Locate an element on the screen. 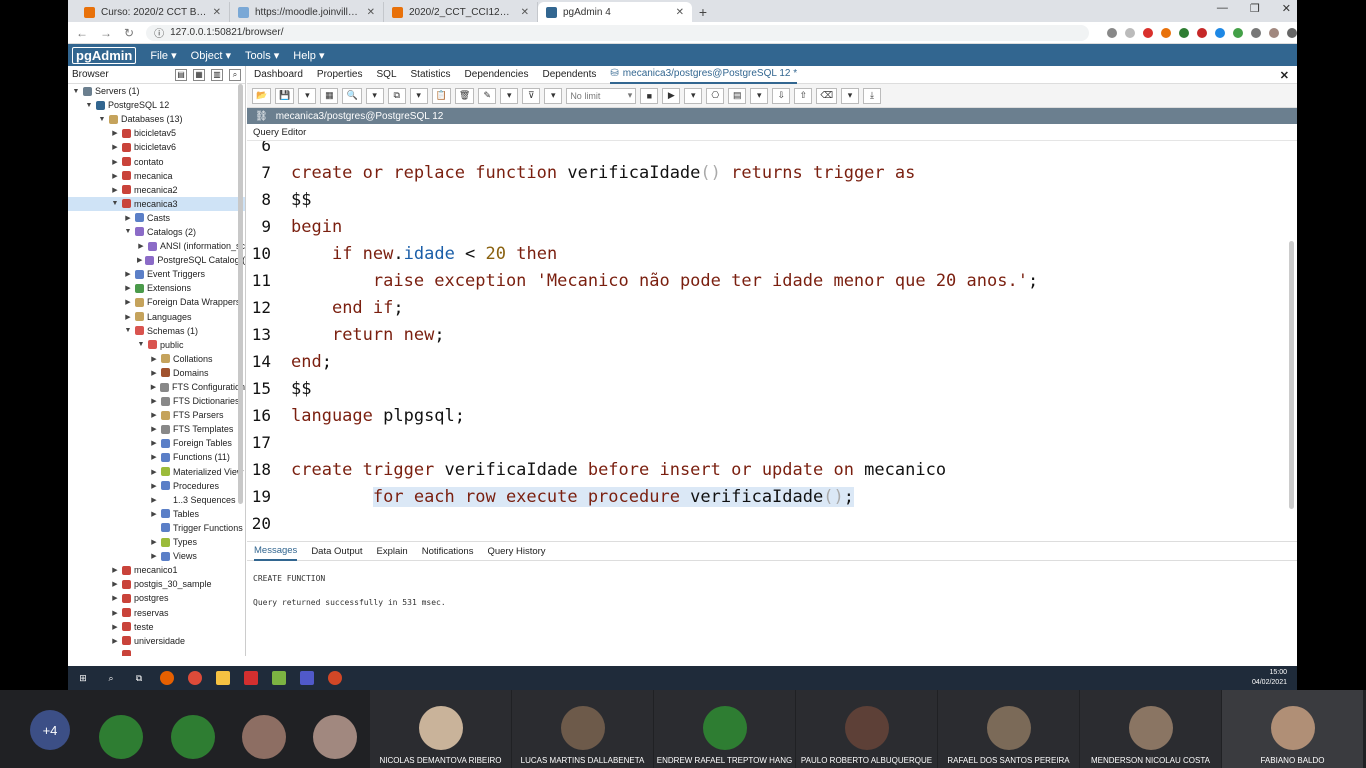  avatar is located at coordinates (1274, 32).